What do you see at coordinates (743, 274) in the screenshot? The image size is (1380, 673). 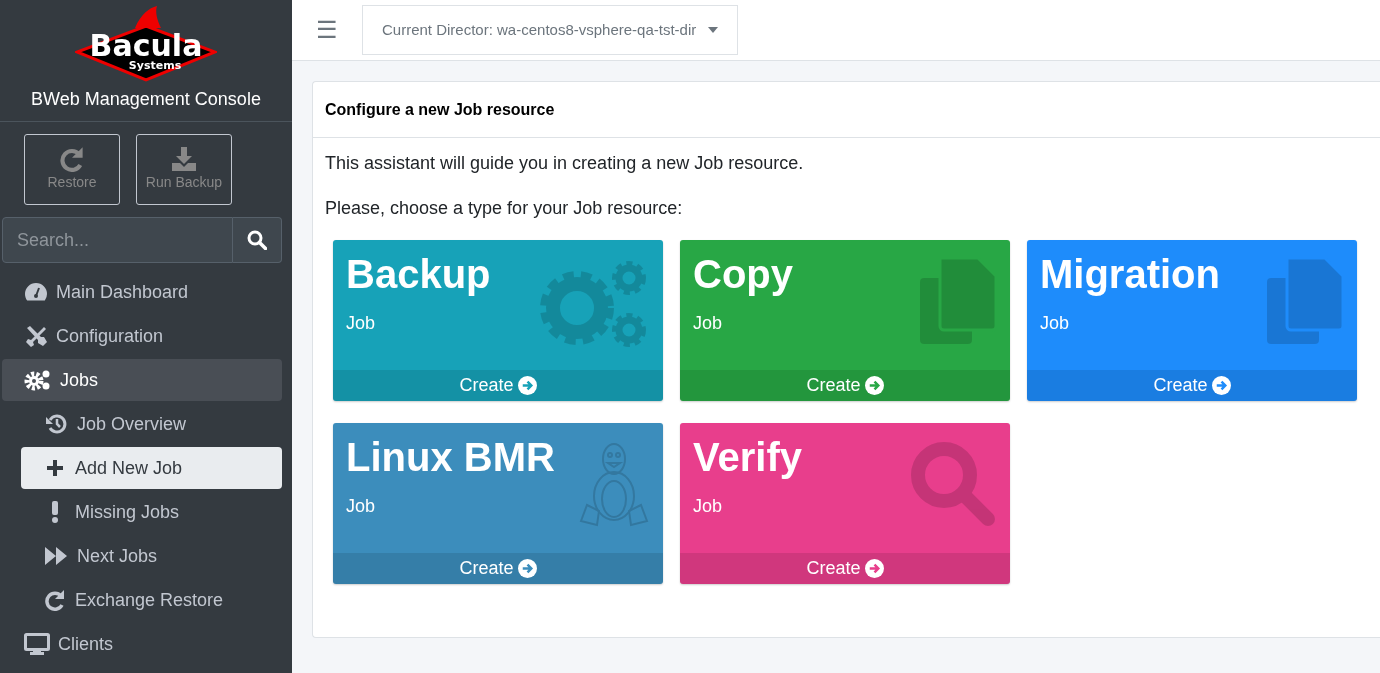 I see `tile-title: Copy` at bounding box center [743, 274].